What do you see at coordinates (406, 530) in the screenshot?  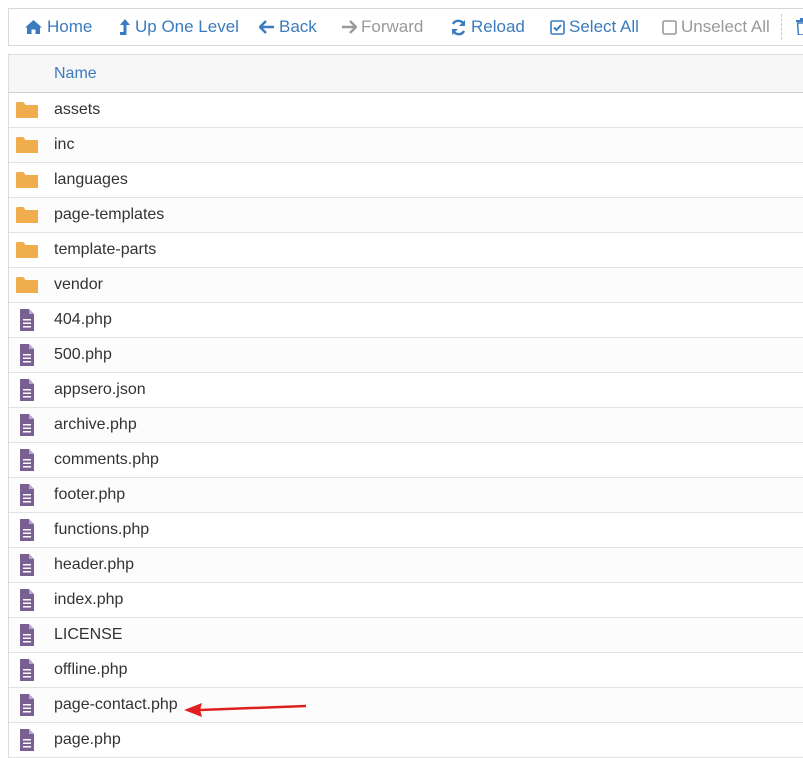 I see `table-row: functions.php` at bounding box center [406, 530].